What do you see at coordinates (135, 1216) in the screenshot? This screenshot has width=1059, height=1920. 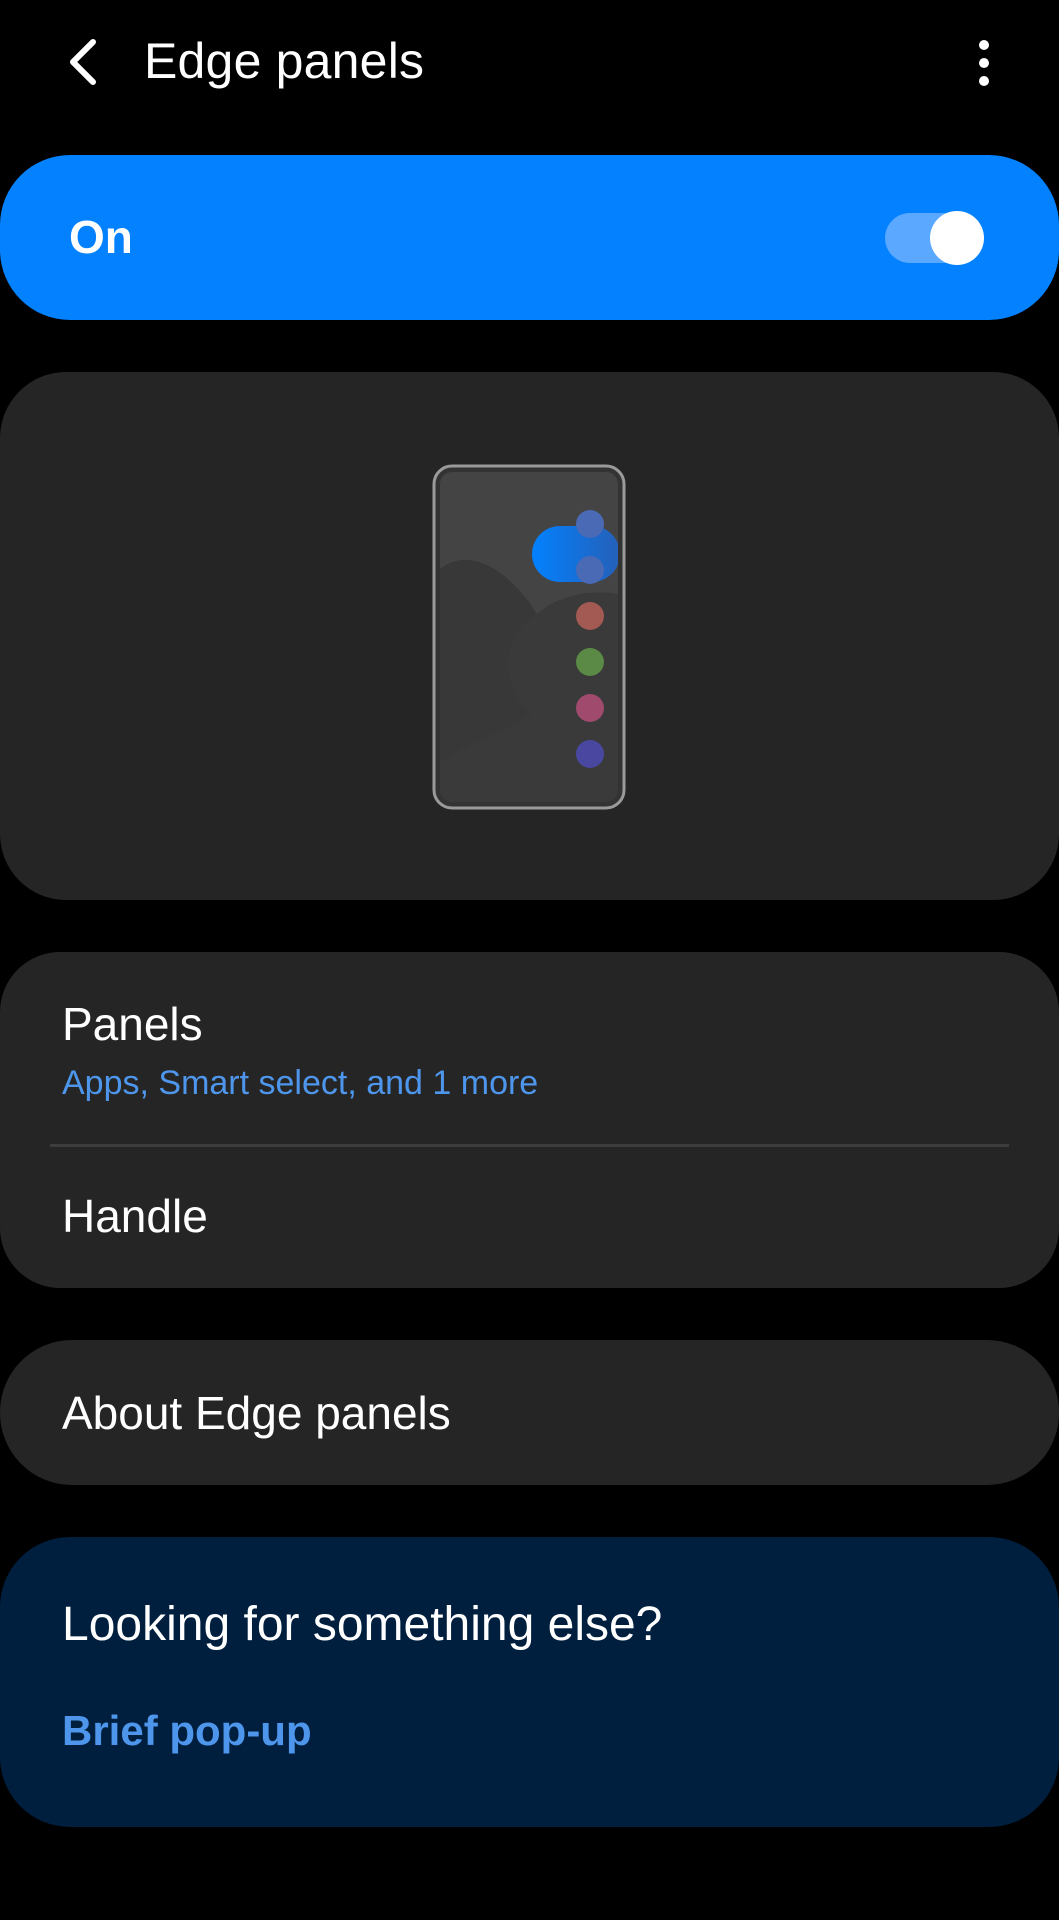 I see `handle-label: Handle` at bounding box center [135, 1216].